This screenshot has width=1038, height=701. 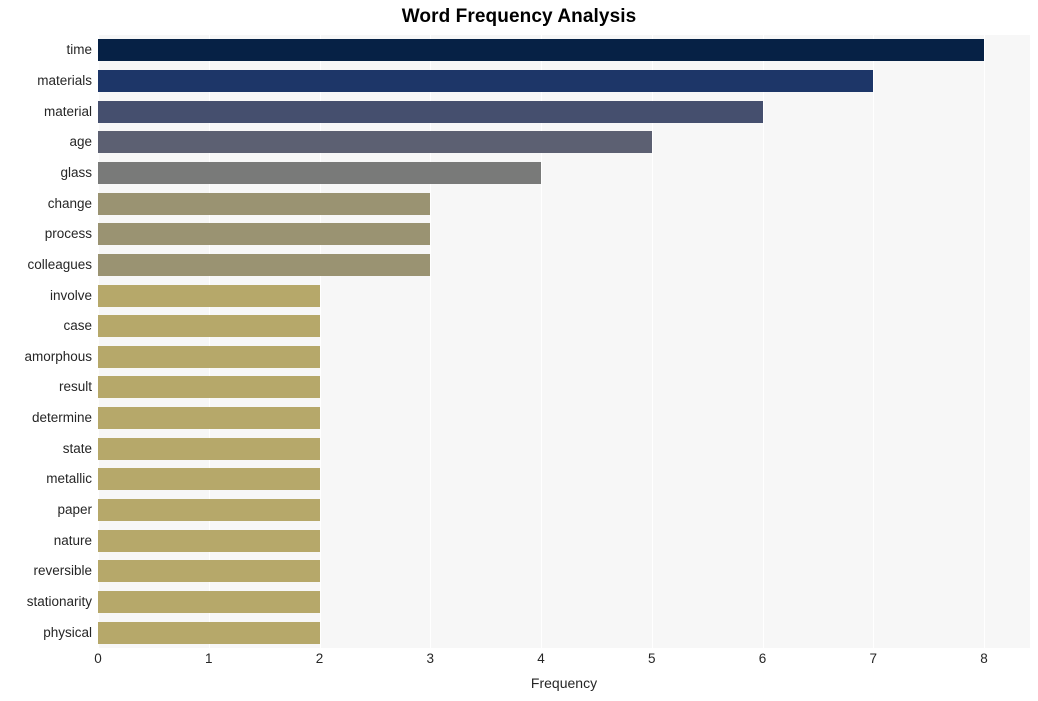 What do you see at coordinates (209, 632) in the screenshot?
I see `bar-physical` at bounding box center [209, 632].